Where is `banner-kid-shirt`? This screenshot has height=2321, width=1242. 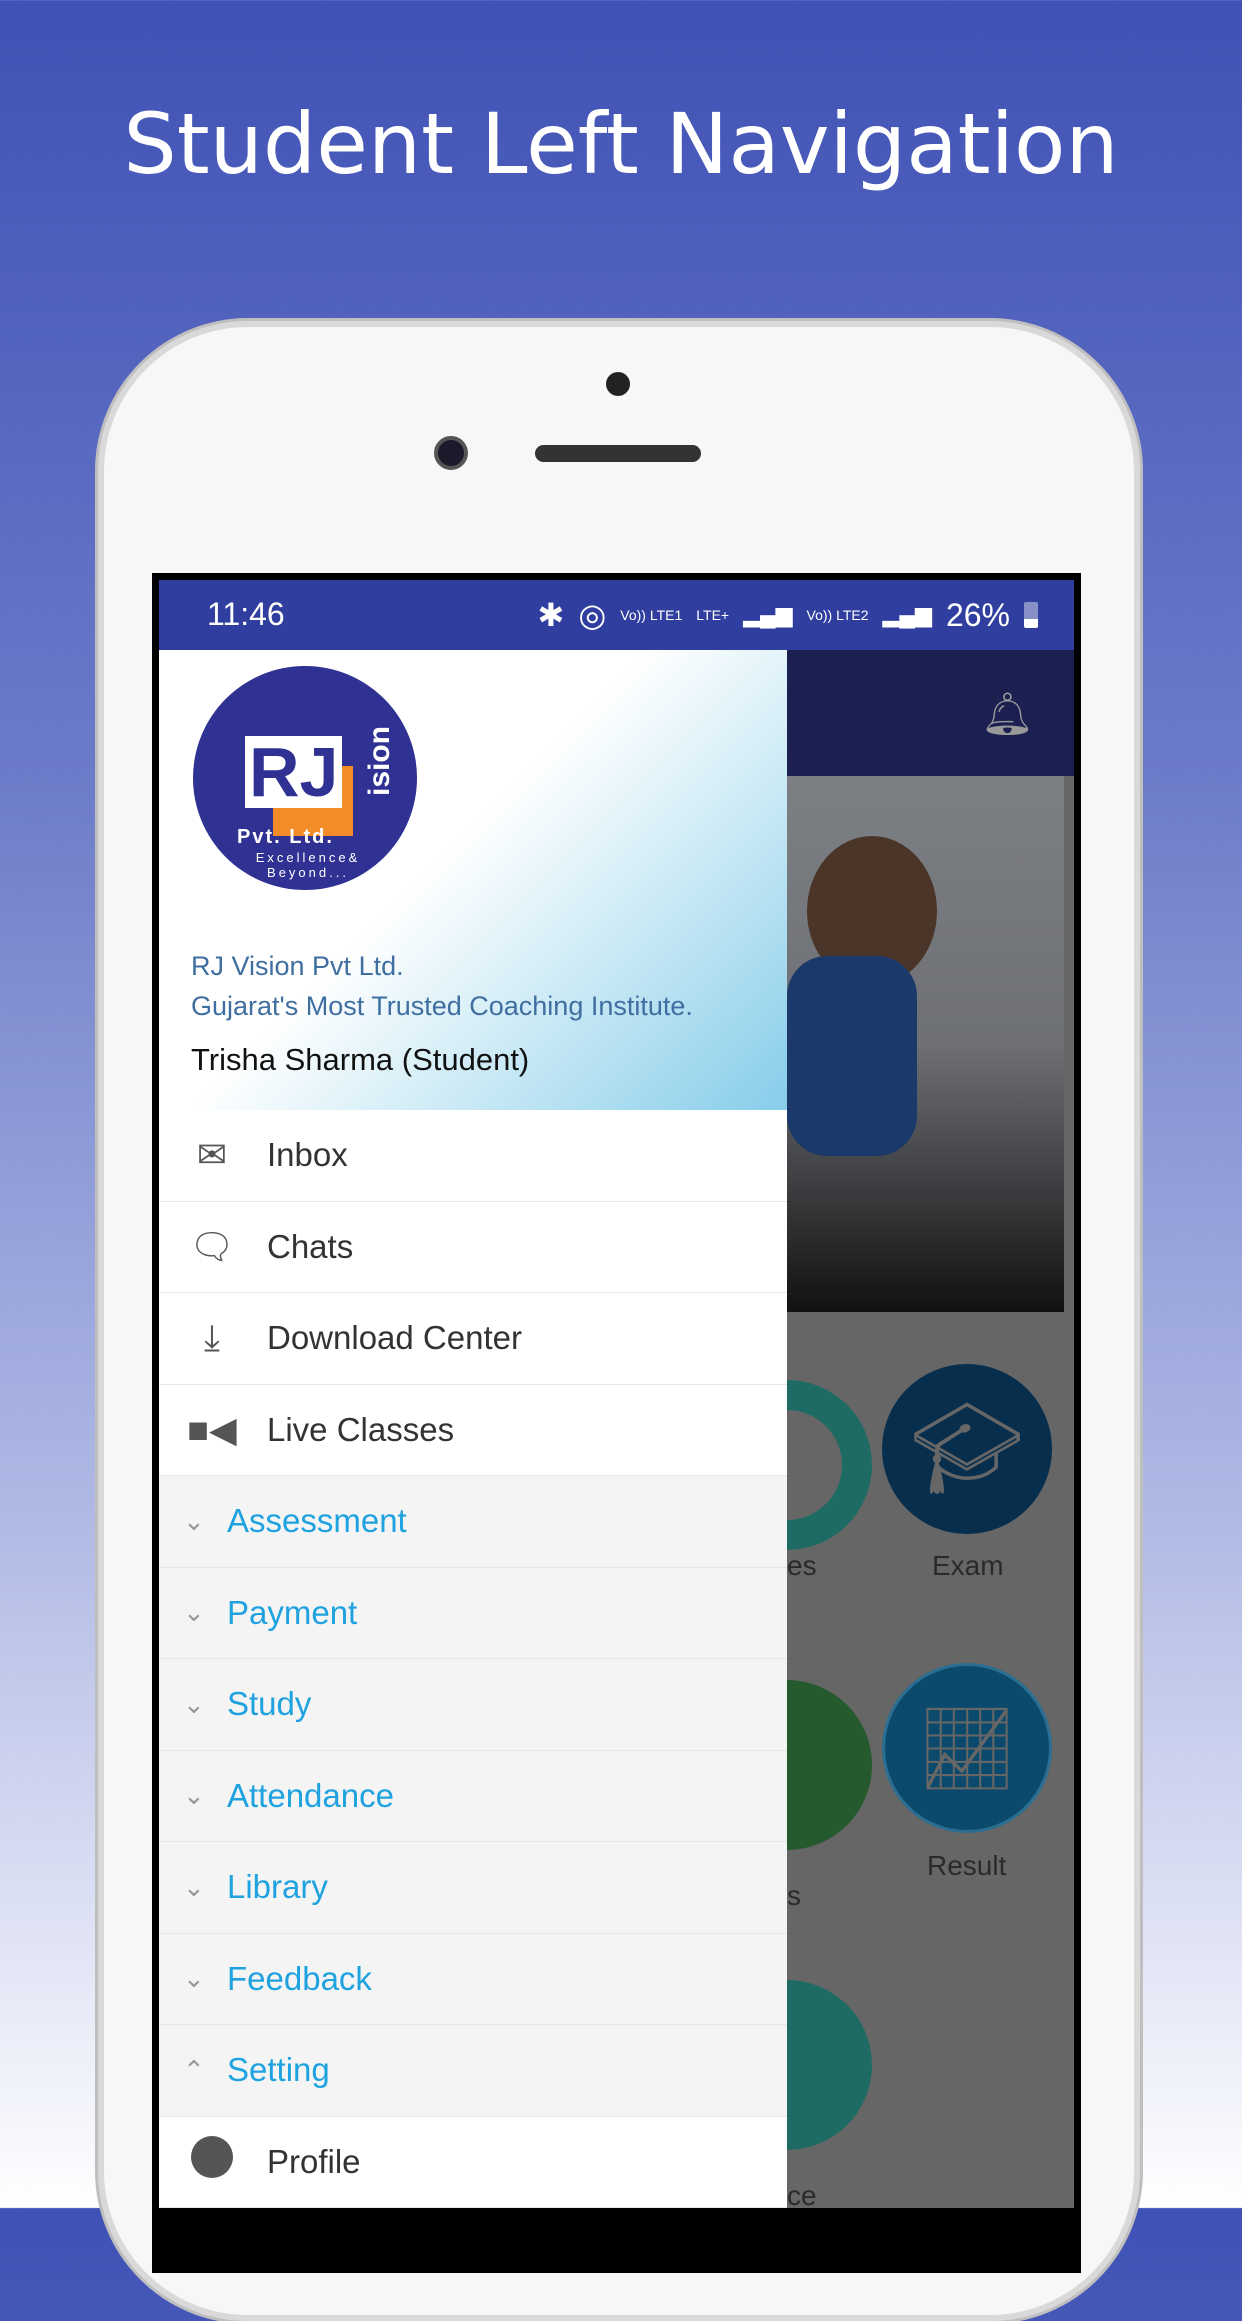
banner-kid-shirt is located at coordinates (852, 1056).